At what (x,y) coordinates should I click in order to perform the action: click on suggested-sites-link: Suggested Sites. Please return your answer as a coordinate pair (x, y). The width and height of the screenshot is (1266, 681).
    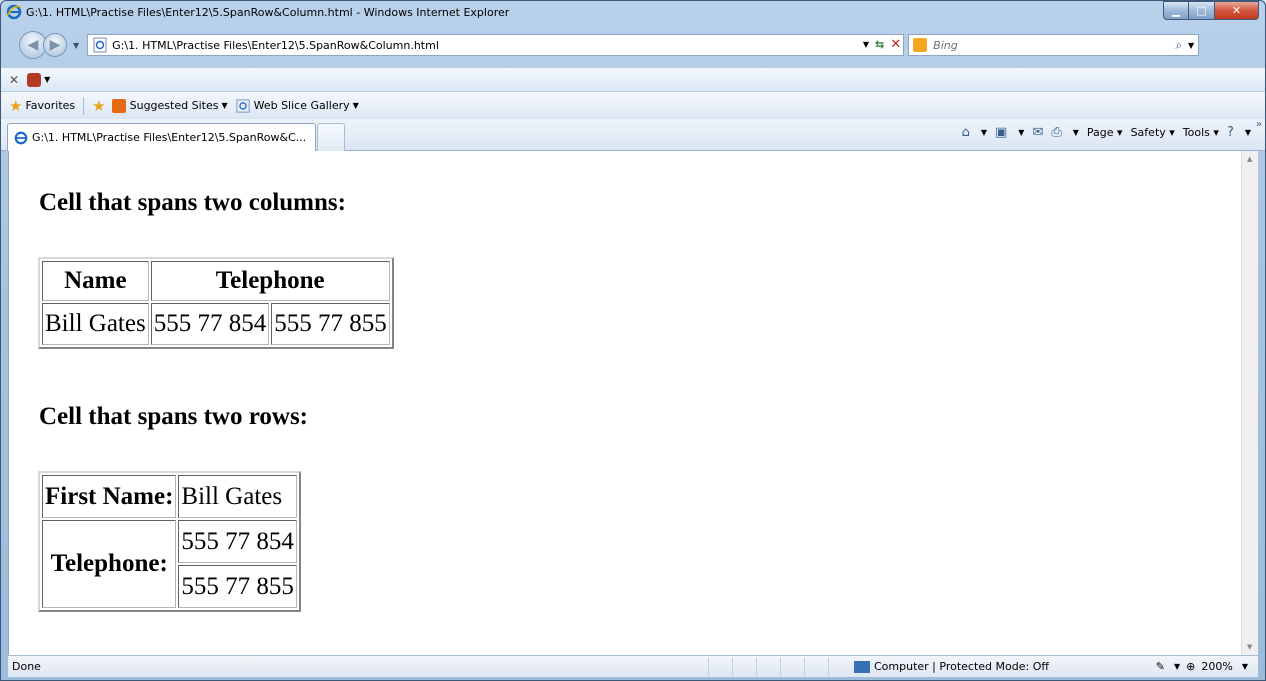
    Looking at the image, I should click on (174, 105).